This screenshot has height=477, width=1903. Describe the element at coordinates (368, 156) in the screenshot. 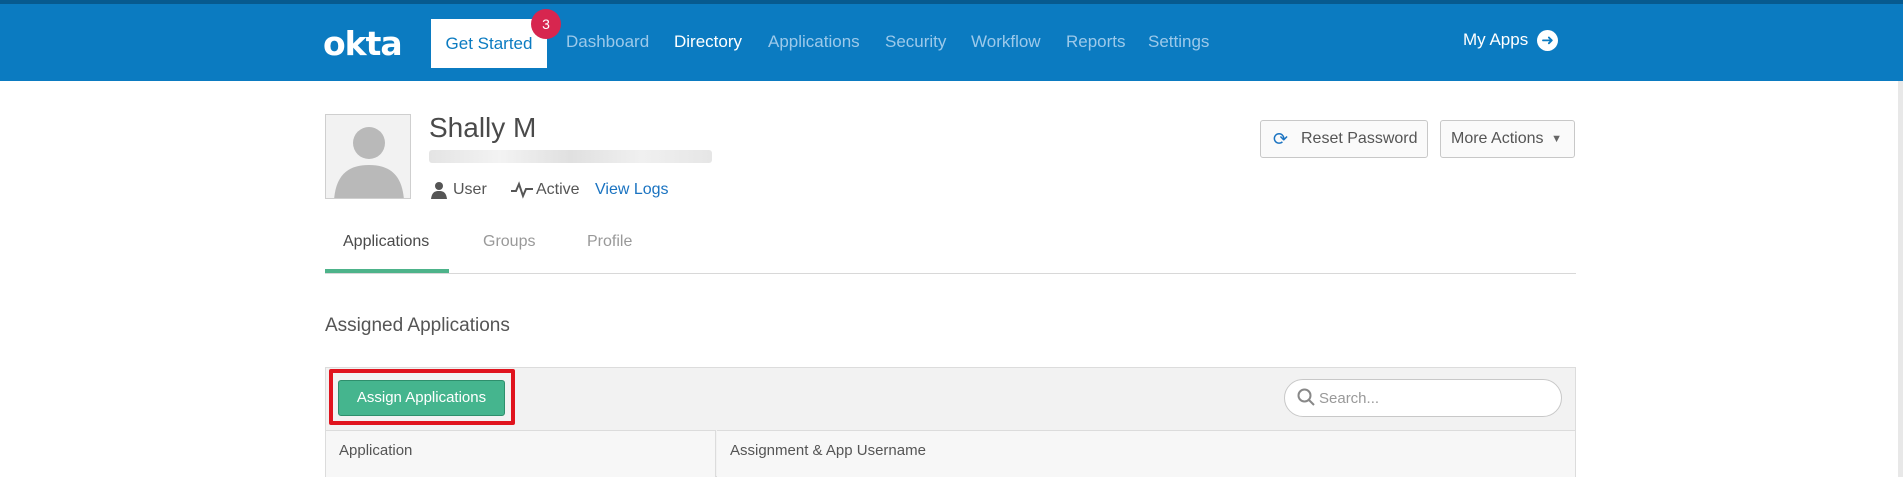

I see `avatar` at that location.